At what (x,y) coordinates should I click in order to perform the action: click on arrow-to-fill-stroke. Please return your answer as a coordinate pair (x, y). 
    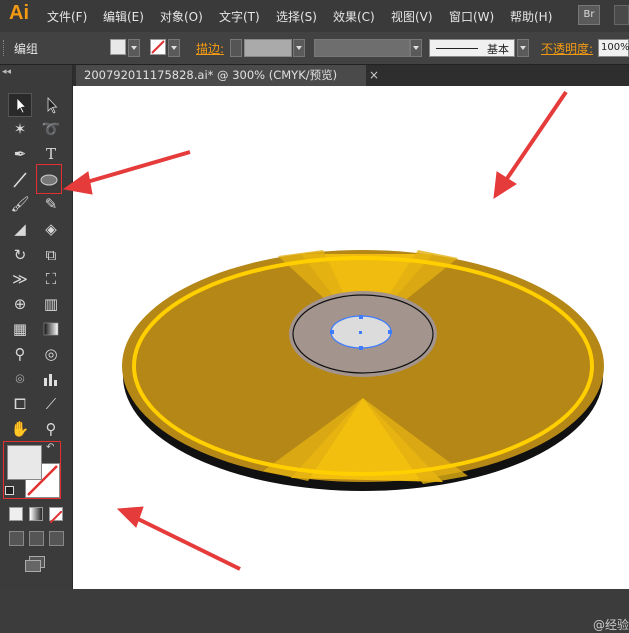
    Looking at the image, I should click on (186, 542).